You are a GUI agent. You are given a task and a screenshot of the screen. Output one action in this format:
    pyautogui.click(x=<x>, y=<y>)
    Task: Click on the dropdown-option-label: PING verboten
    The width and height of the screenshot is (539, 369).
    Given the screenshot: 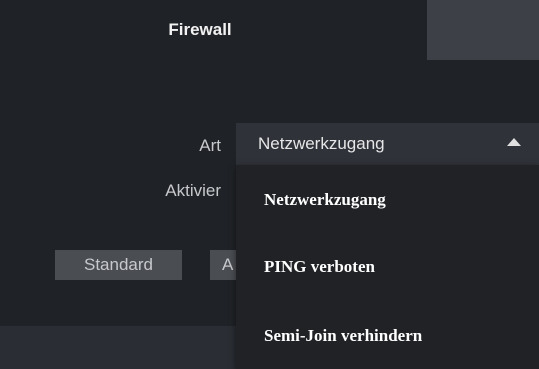 What is the action you would take?
    pyautogui.click(x=319, y=266)
    